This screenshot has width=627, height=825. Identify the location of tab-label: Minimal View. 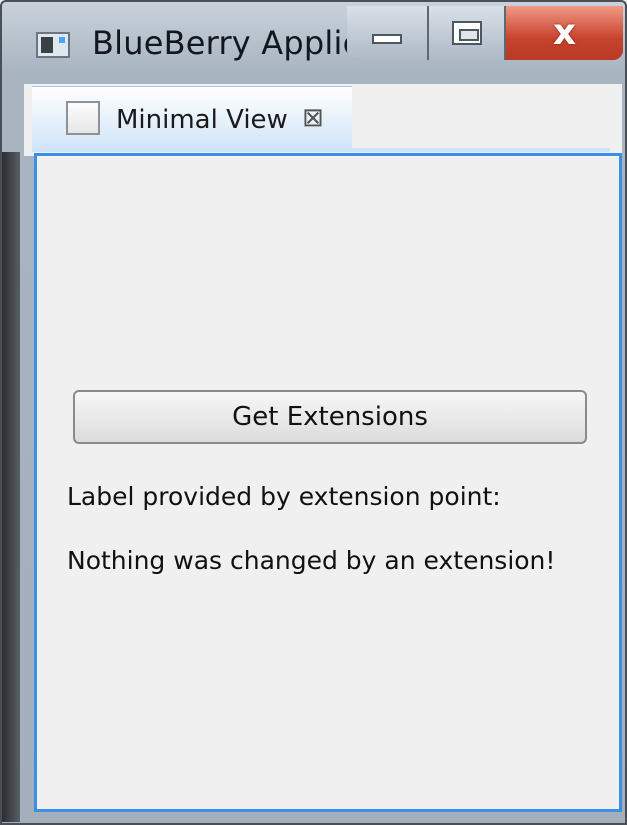
(202, 120).